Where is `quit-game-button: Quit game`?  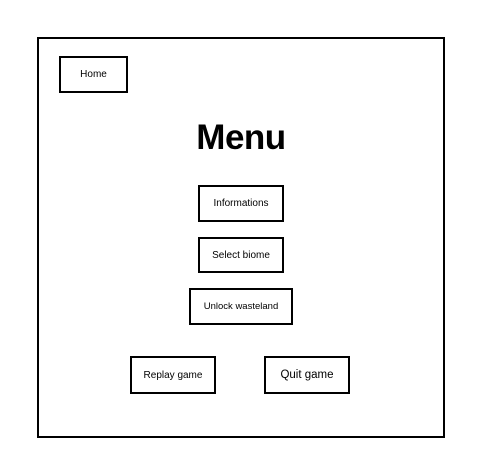 quit-game-button: Quit game is located at coordinates (307, 375).